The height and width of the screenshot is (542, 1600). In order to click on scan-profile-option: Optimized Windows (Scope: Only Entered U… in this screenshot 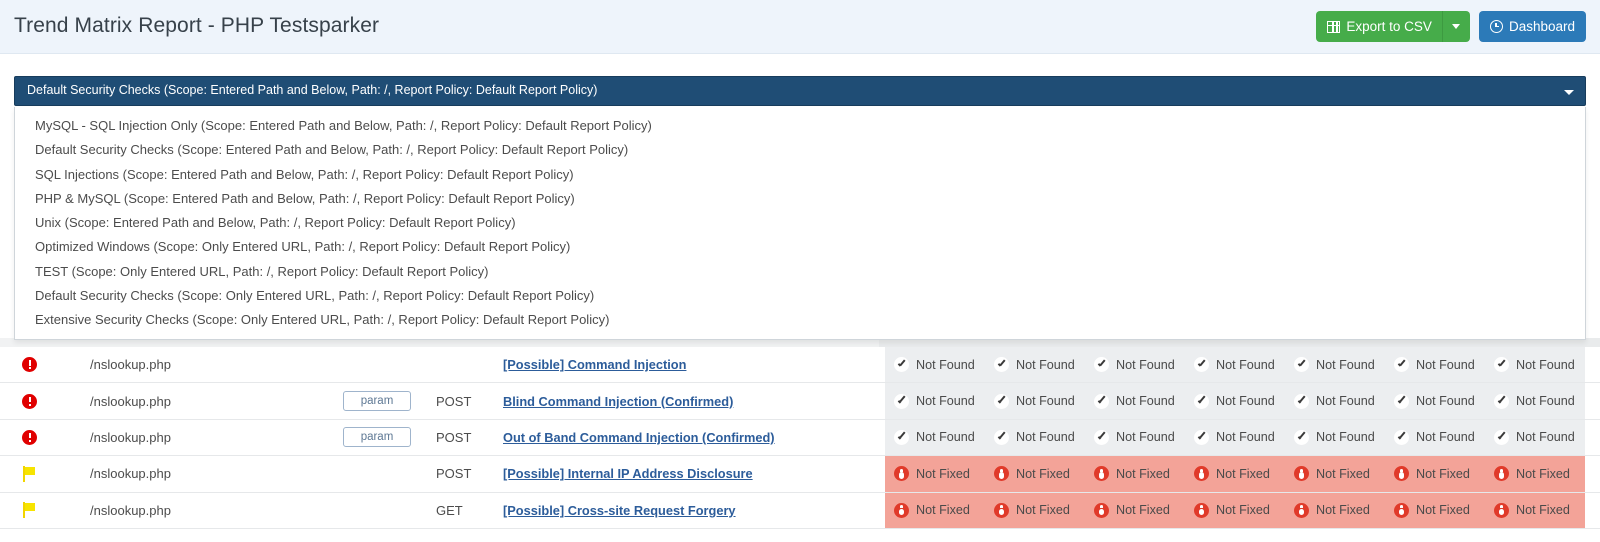, I will do `click(800, 247)`.